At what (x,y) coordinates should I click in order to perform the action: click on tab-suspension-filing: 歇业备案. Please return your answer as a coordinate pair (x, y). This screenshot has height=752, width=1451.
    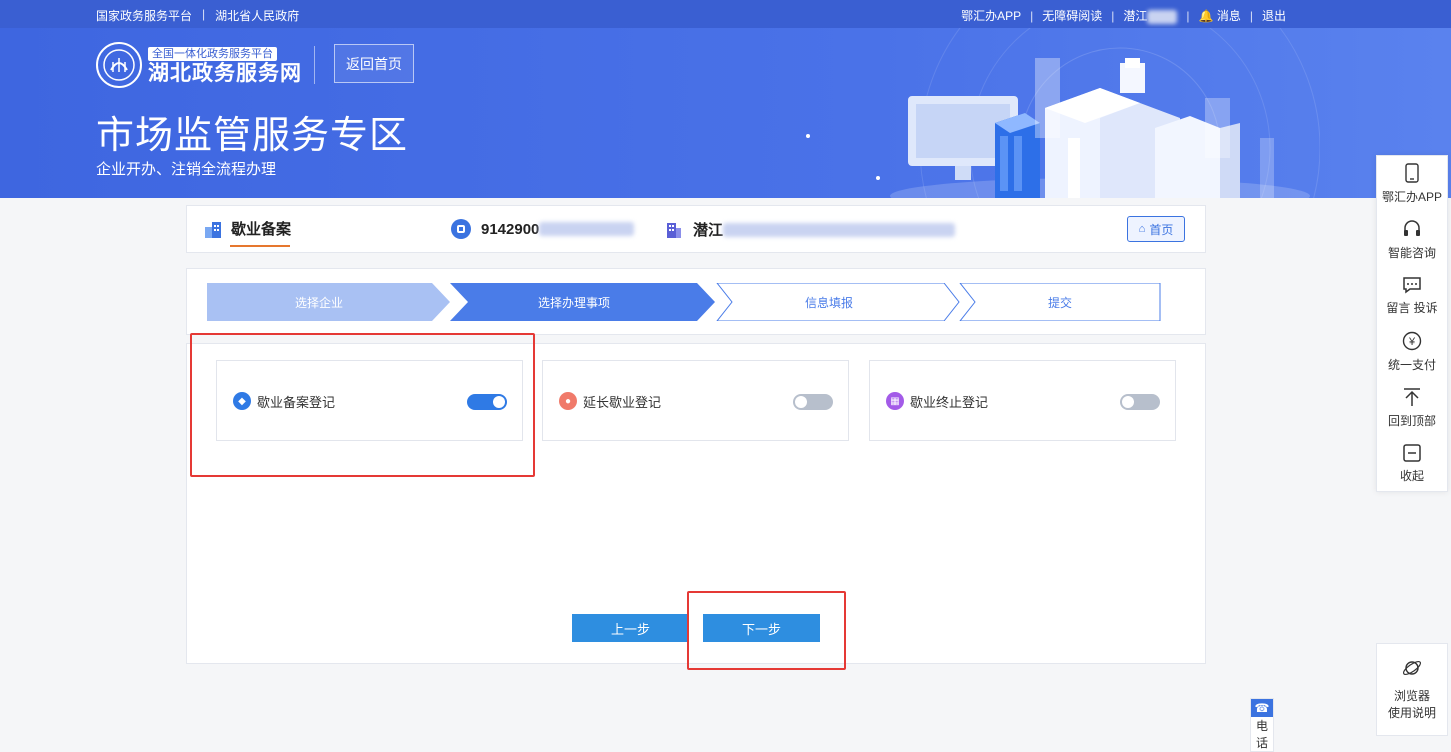
    Looking at the image, I should click on (247, 232).